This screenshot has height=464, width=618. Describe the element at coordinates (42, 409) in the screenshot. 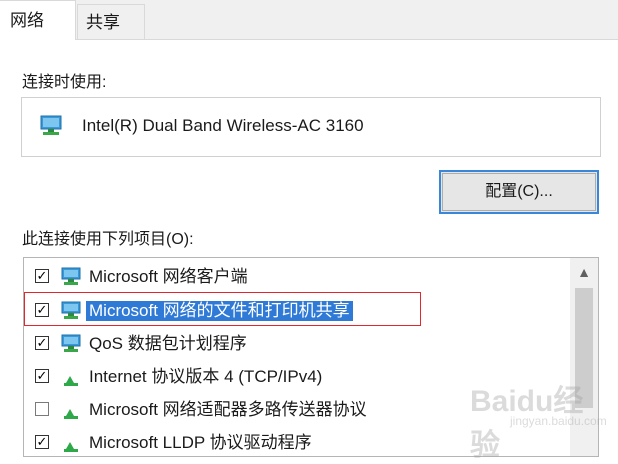

I see `item-checkbox` at that location.